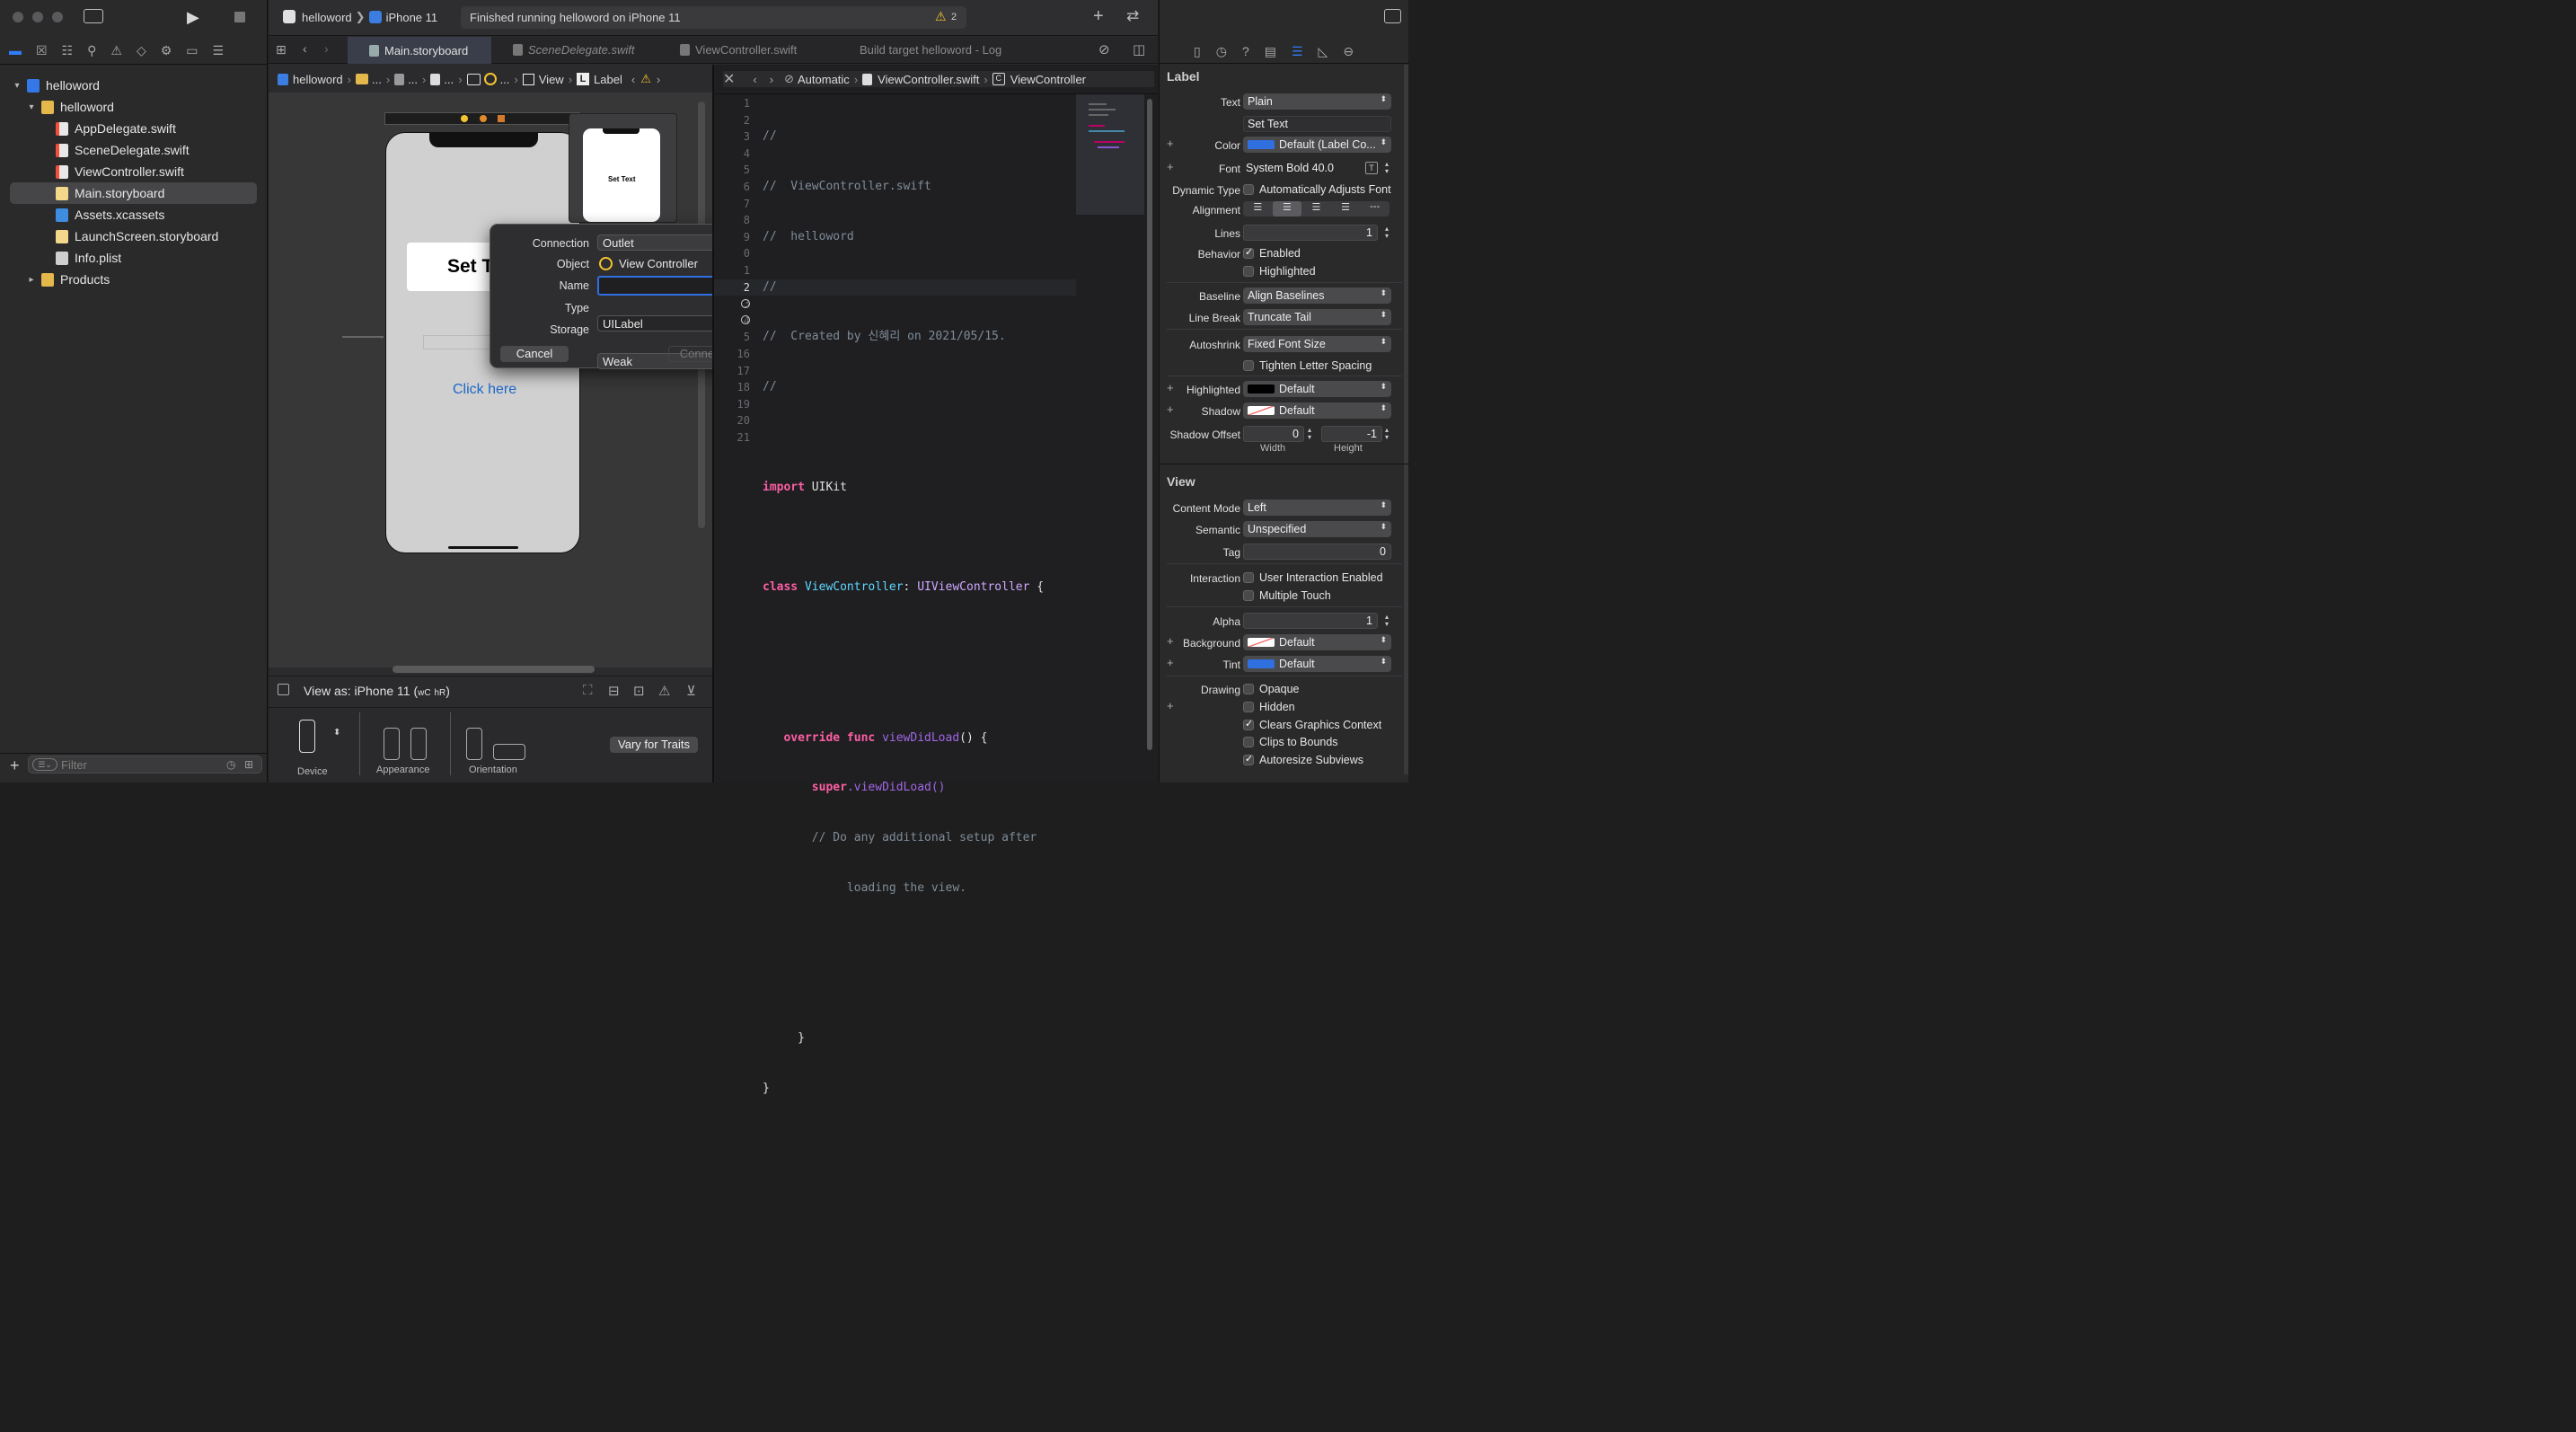  I want to click on view-controller-icon, so click(464, 118).